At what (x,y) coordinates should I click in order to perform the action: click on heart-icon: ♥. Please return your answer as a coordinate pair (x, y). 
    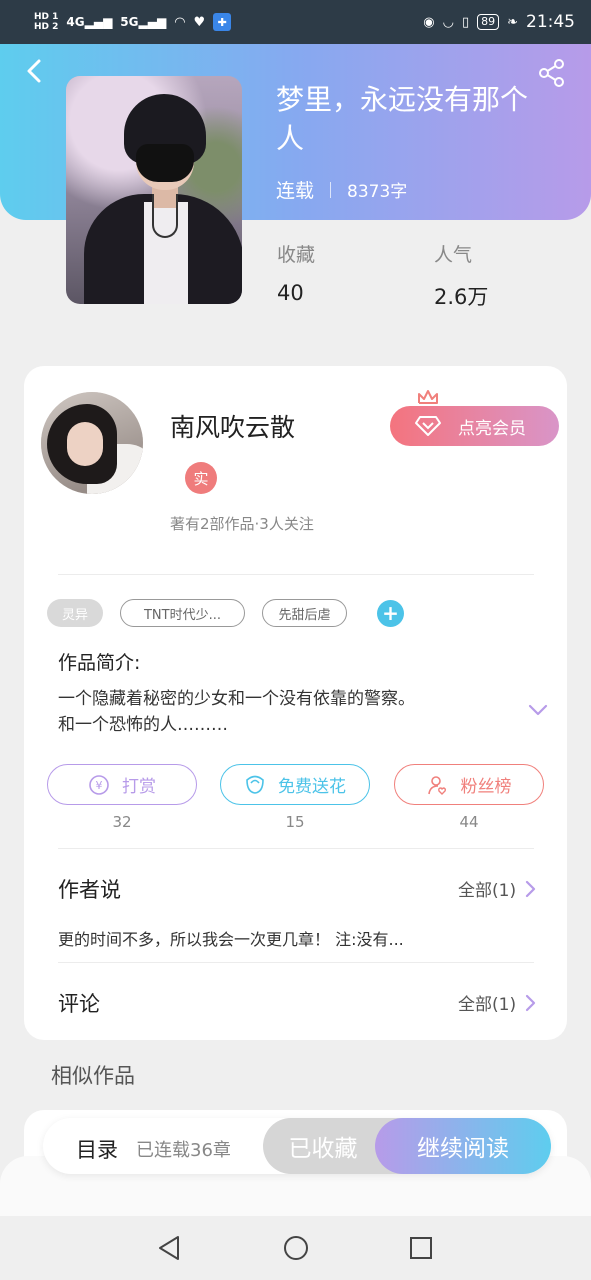
    Looking at the image, I should click on (199, 22).